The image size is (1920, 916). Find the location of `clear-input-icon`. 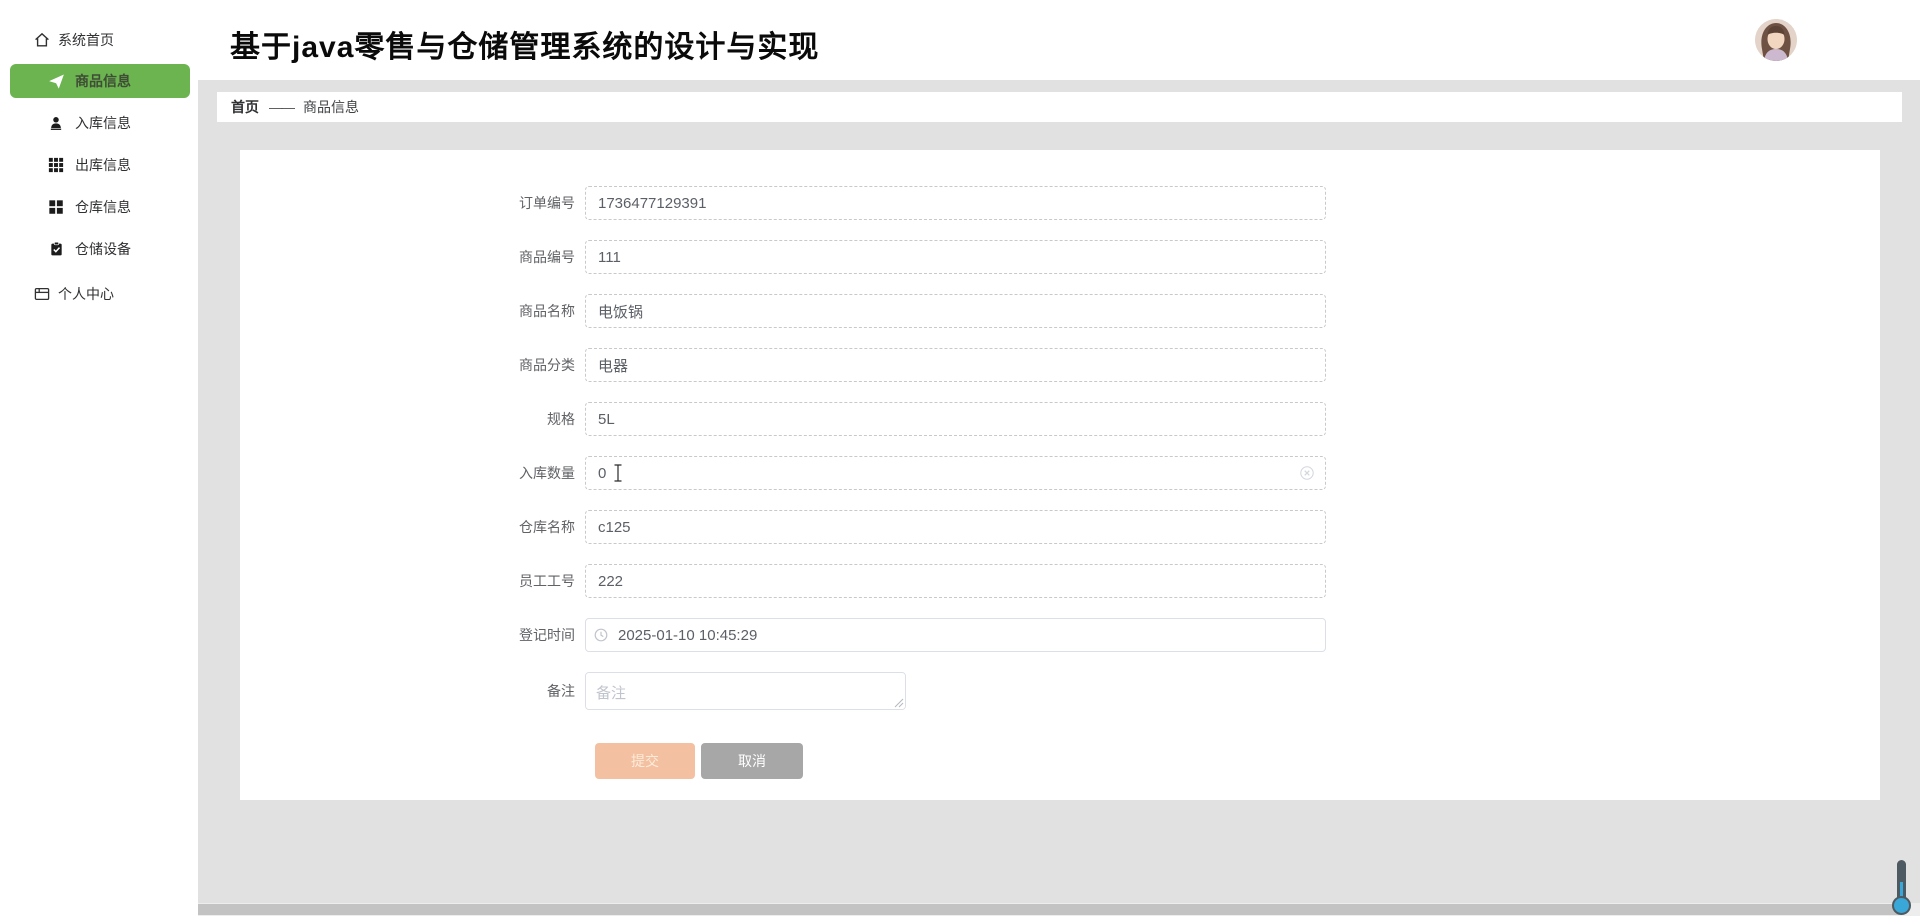

clear-input-icon is located at coordinates (1307, 475).